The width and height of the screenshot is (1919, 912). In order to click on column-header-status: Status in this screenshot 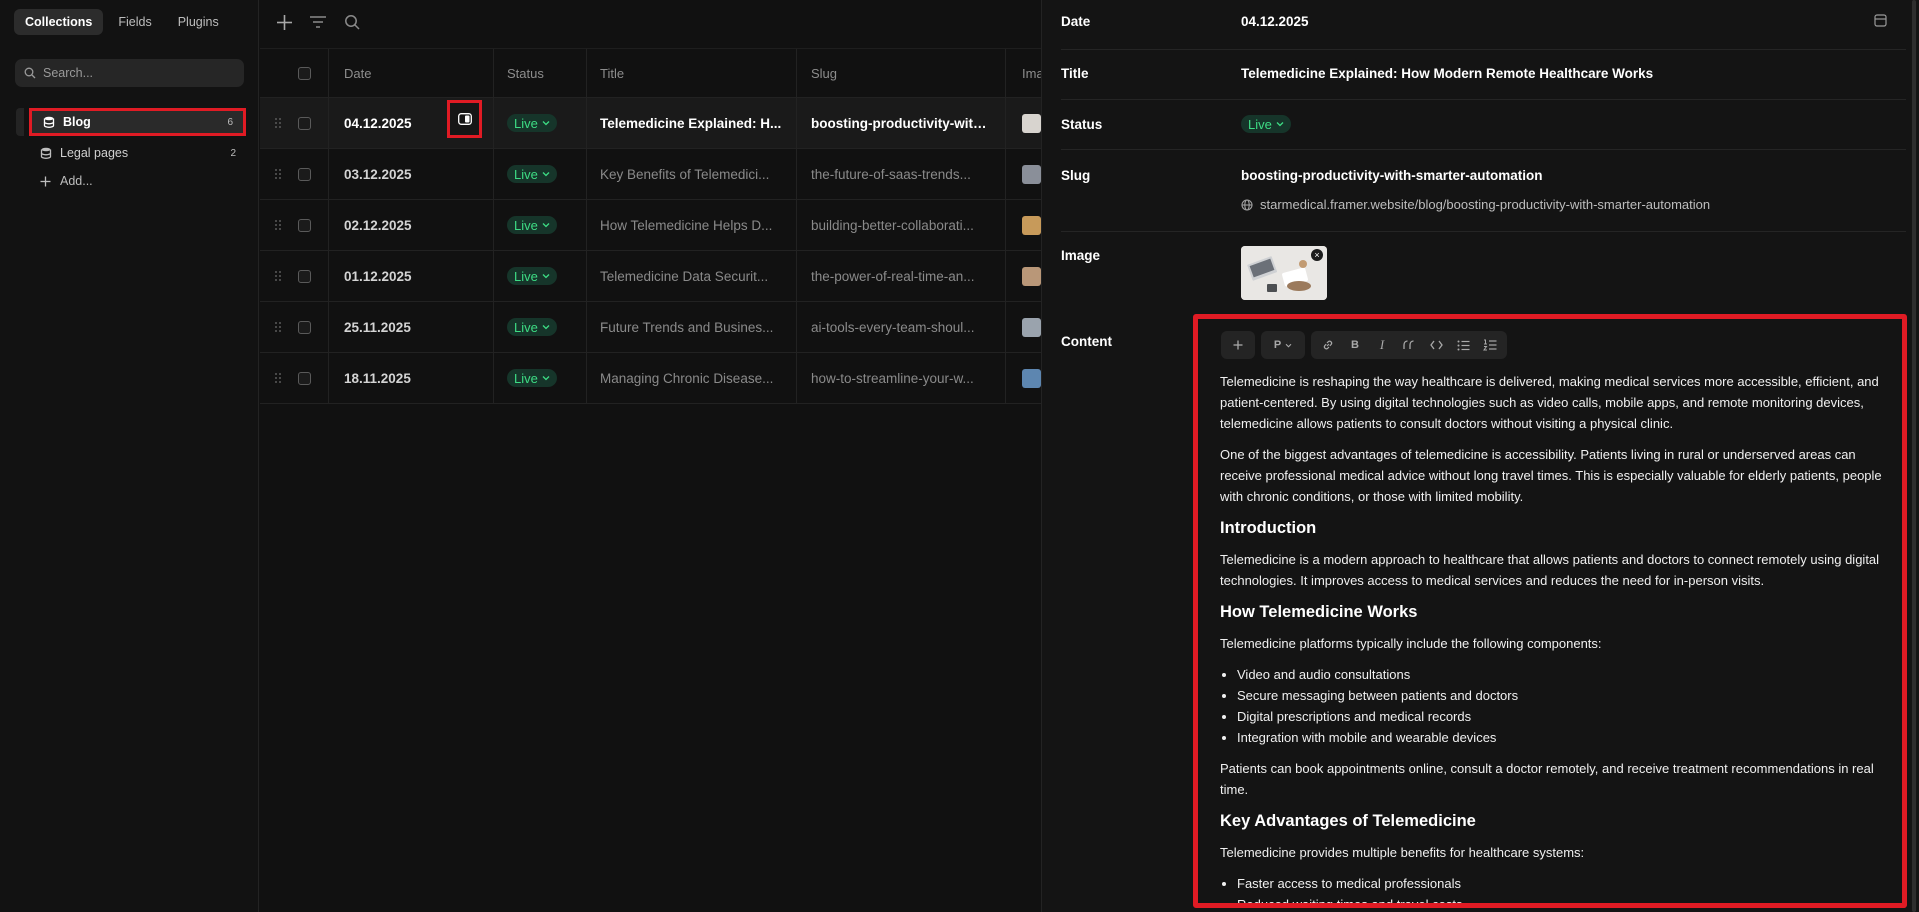, I will do `click(525, 73)`.